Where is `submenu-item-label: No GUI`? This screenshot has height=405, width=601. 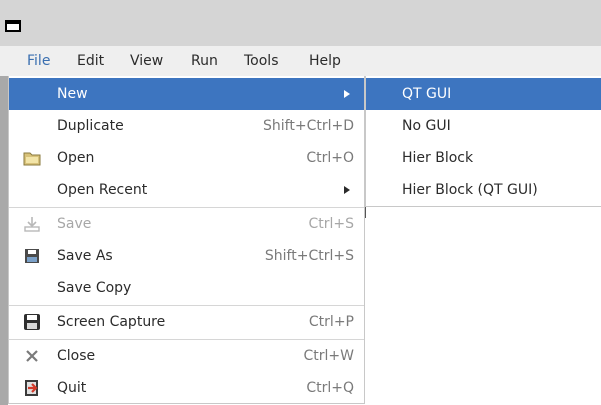
submenu-item-label: No GUI is located at coordinates (426, 126).